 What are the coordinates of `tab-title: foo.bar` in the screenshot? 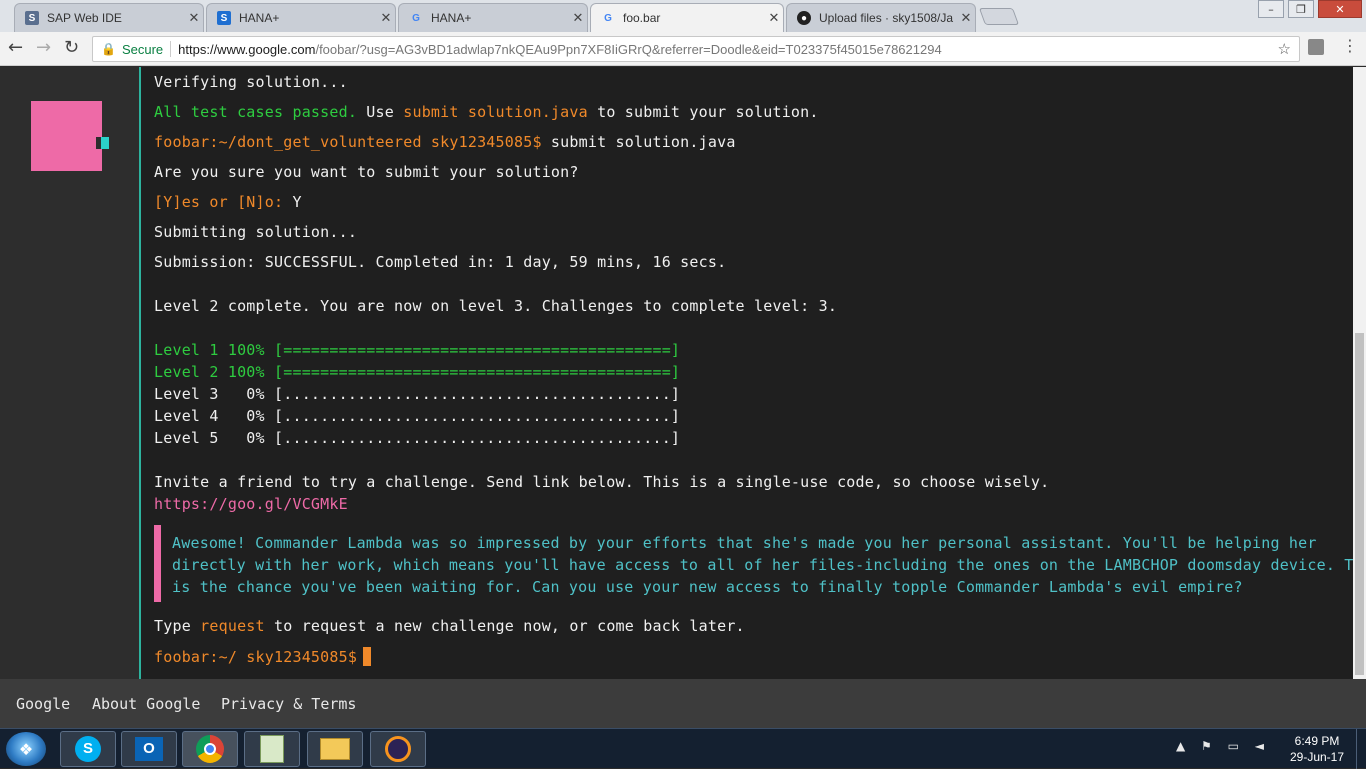 It's located at (642, 18).